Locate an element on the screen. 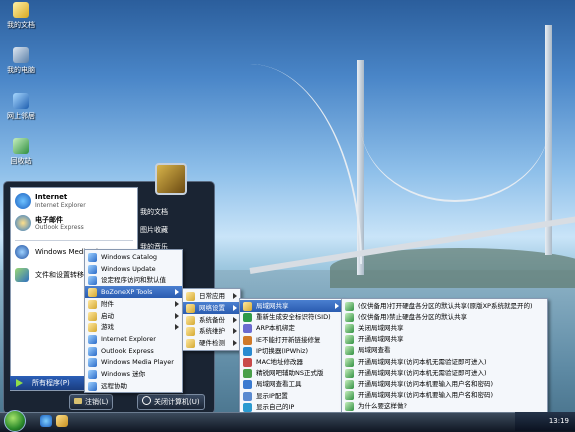 This screenshot has height=432, width=575. network-menu-item-label: 显示IP配置 is located at coordinates (272, 395).